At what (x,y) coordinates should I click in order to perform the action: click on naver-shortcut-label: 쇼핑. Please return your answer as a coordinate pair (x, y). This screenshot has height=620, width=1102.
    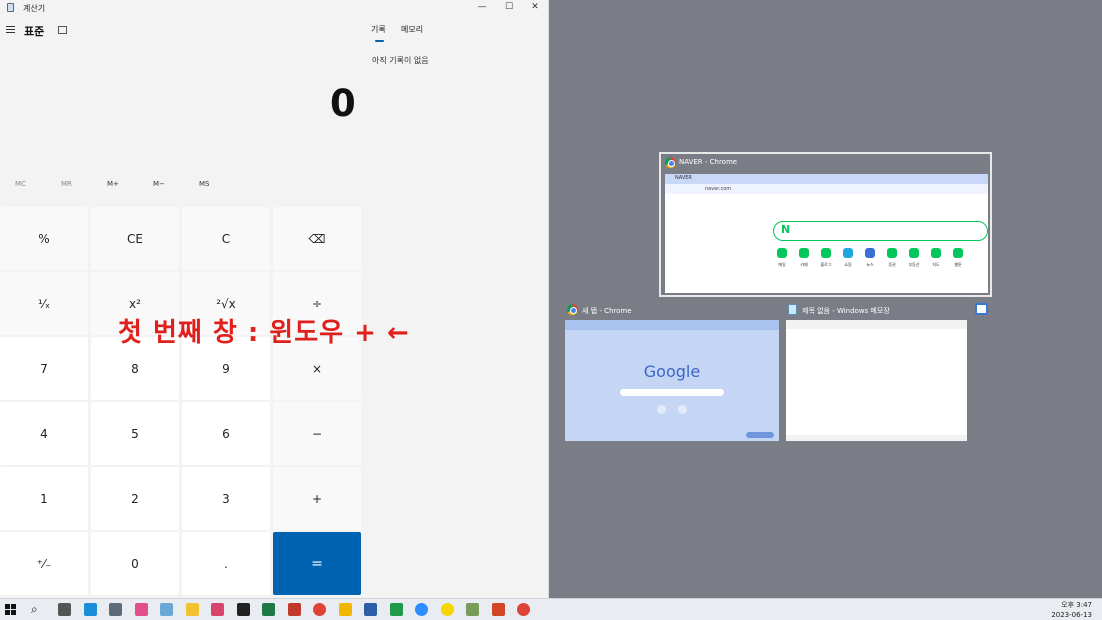
    Looking at the image, I should click on (848, 264).